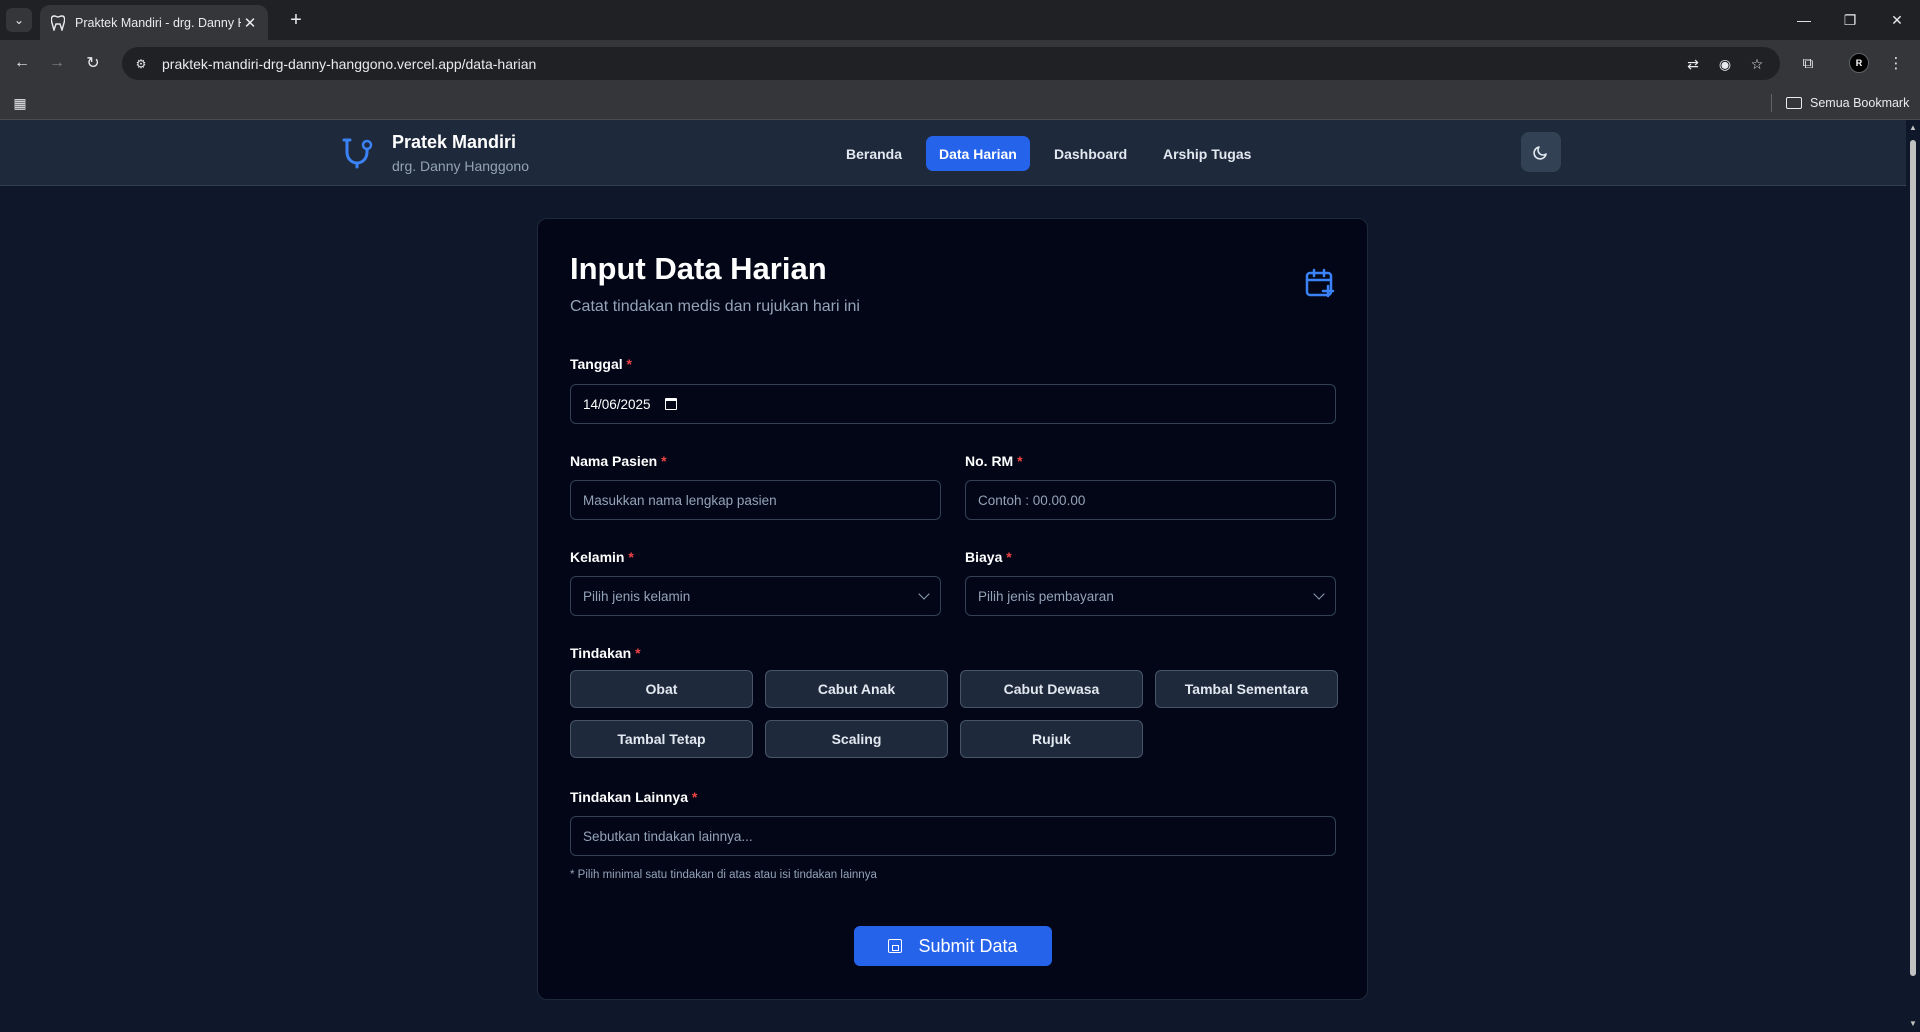 The image size is (1920, 1032). I want to click on no-rm-label-text: No. RM, so click(989, 461).